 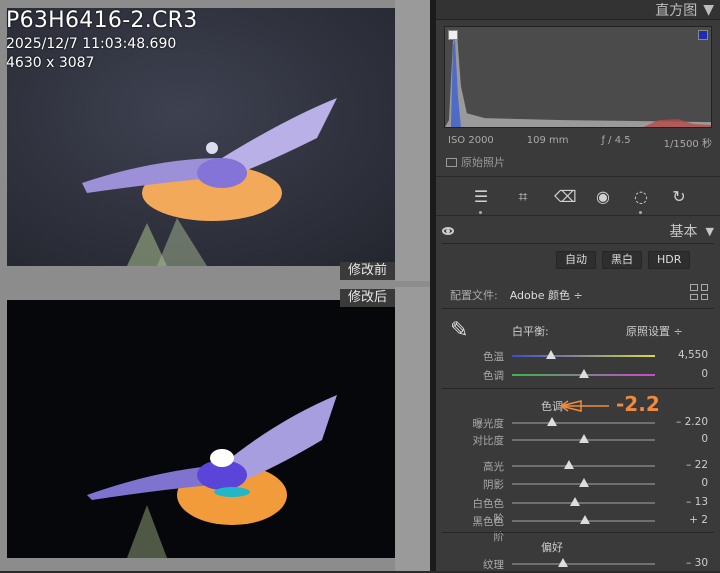 I want to click on viewer-side-strip, so click(x=412, y=140).